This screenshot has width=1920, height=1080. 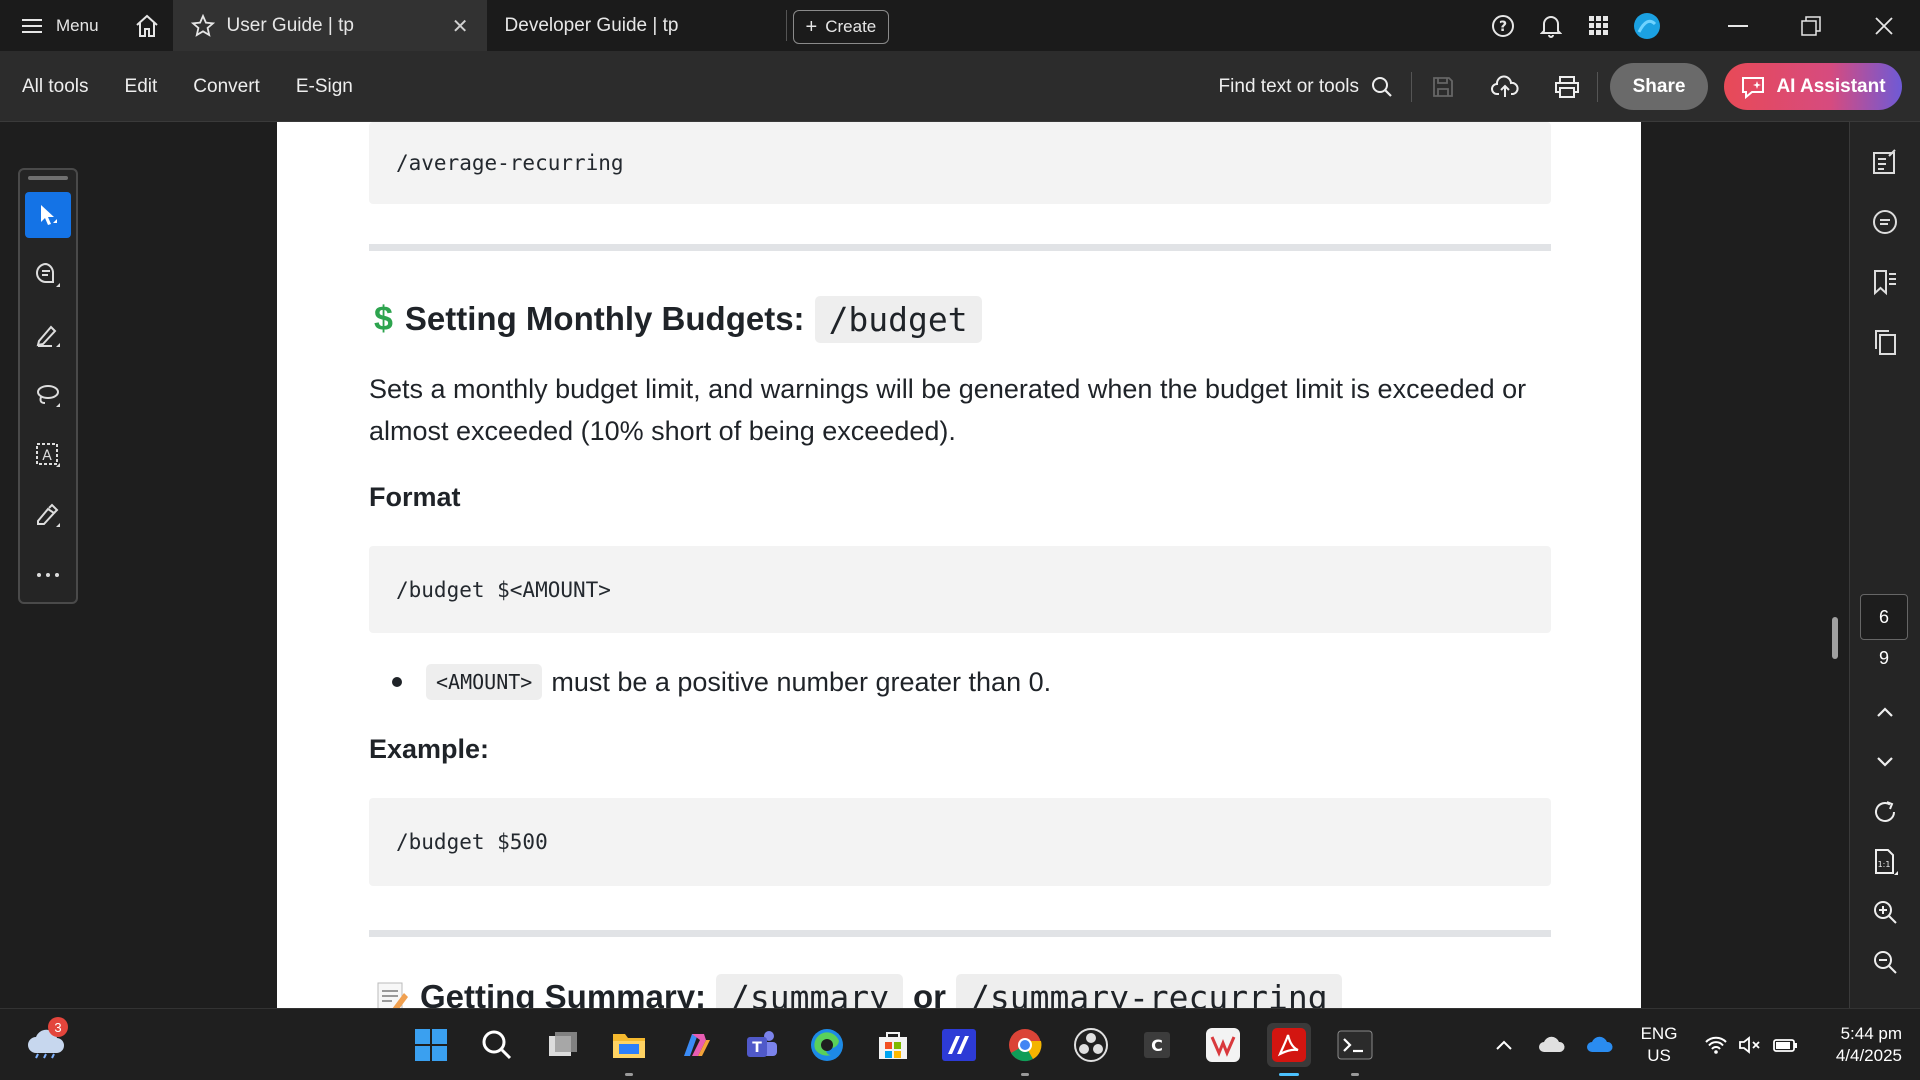 I want to click on printer-icon, so click(x=1566, y=86).